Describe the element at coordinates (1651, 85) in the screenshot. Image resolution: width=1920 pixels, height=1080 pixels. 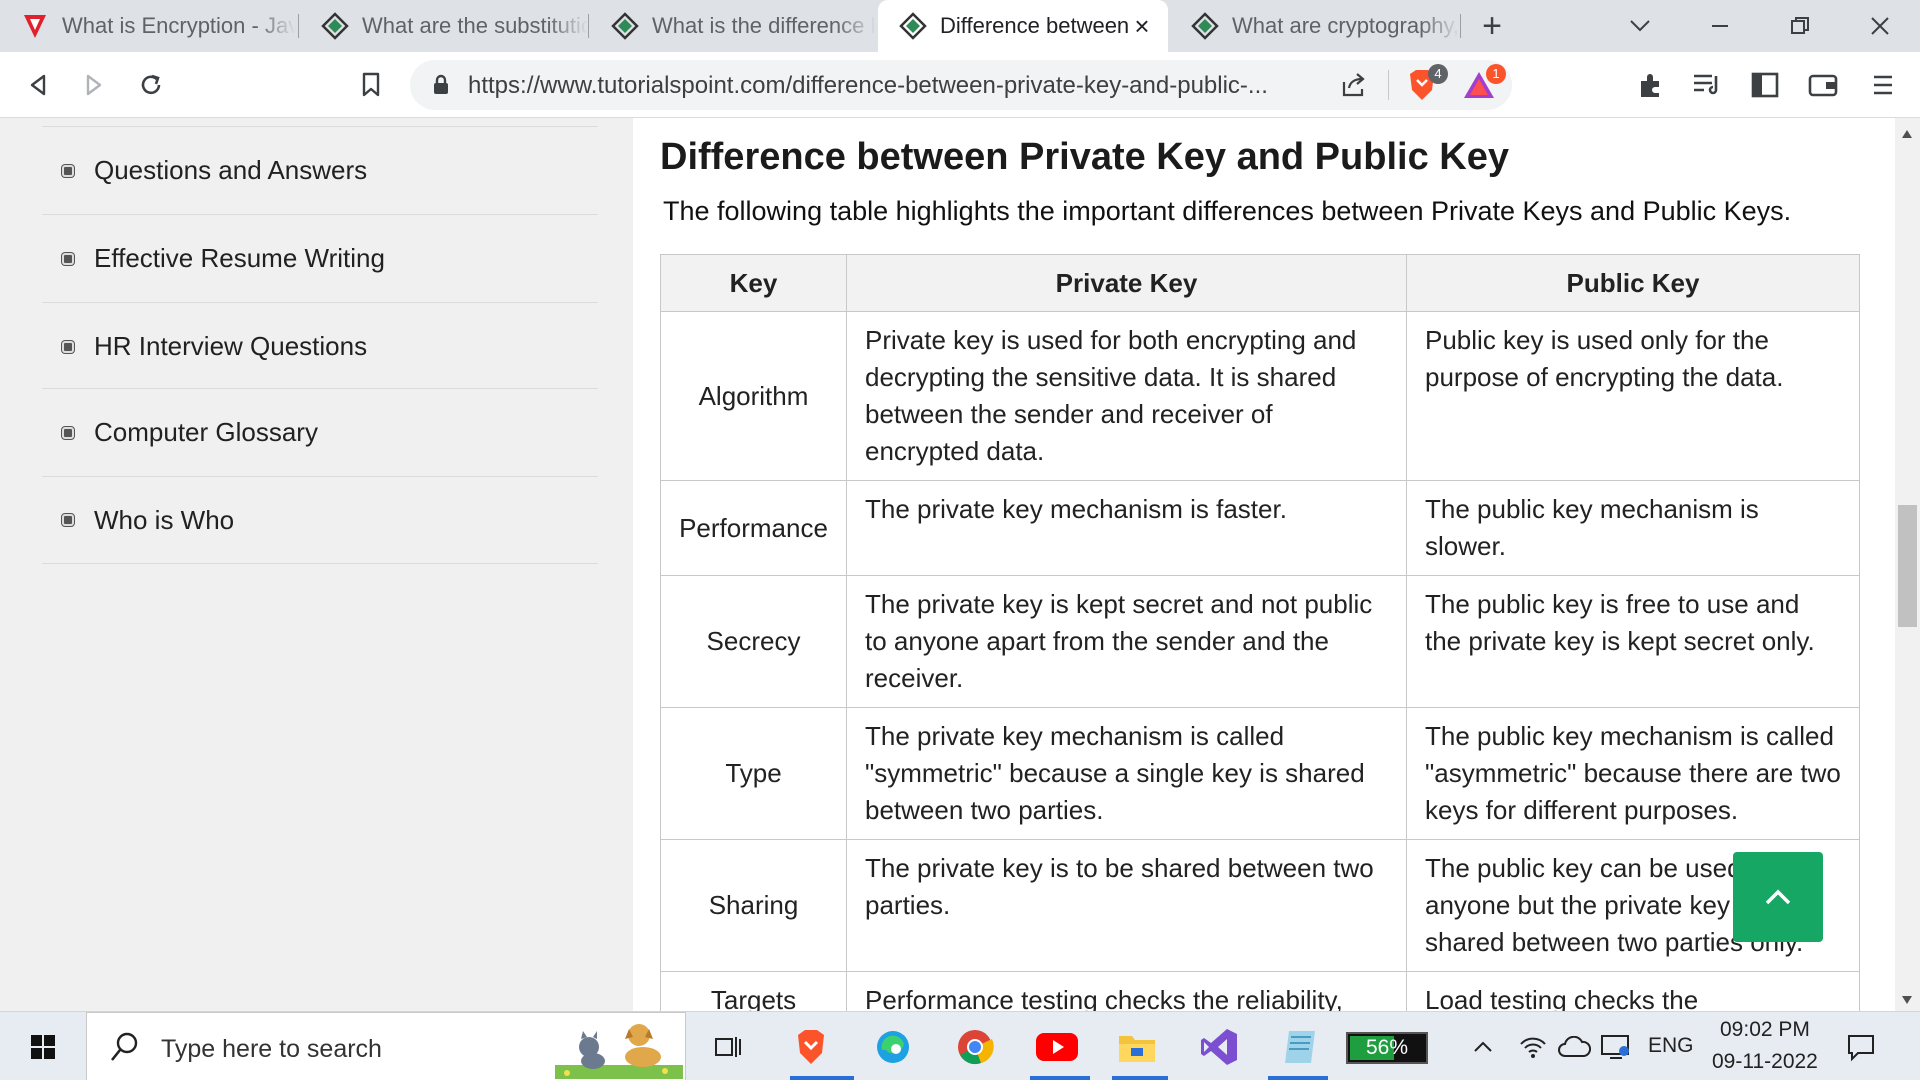
I see `extensions-icon` at that location.